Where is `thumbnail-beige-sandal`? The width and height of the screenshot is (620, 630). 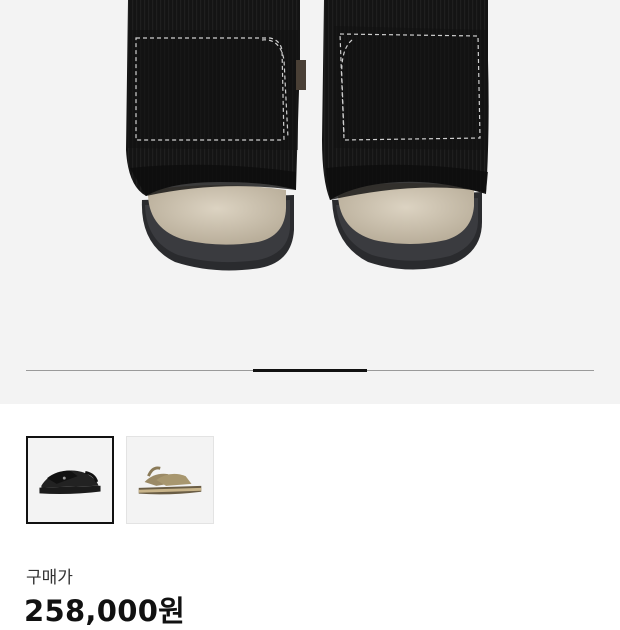 thumbnail-beige-sandal is located at coordinates (170, 480).